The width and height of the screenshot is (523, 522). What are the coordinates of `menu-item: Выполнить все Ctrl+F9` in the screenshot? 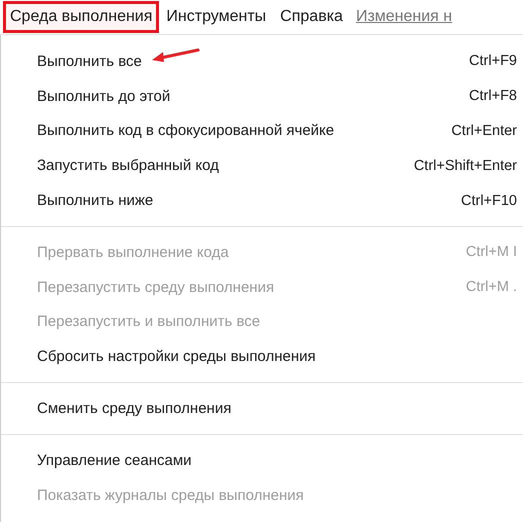 It's located at (262, 61).